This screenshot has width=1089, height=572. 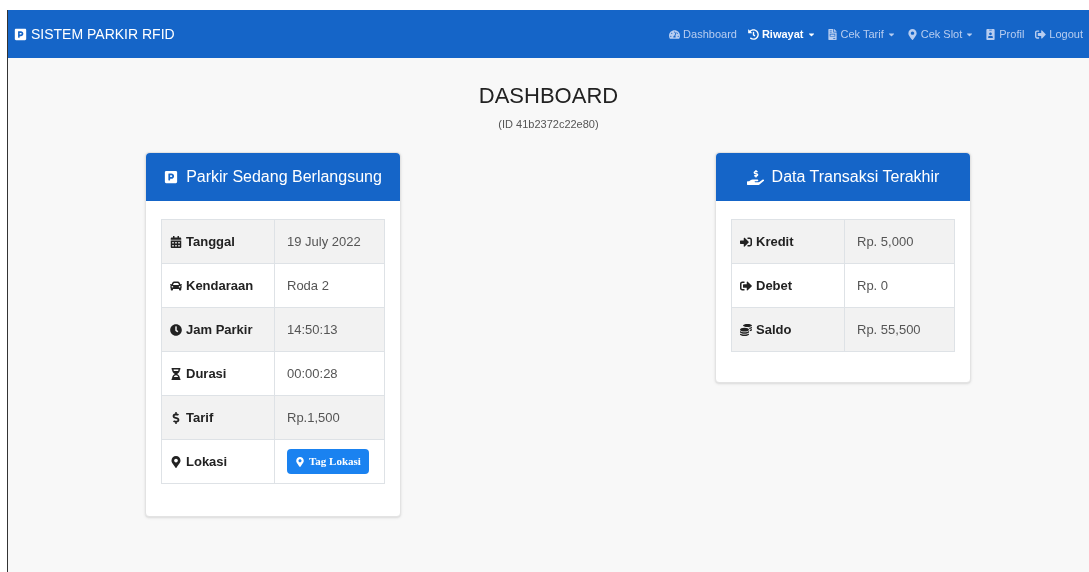 What do you see at coordinates (176, 417) in the screenshot?
I see `dollar-icon` at bounding box center [176, 417].